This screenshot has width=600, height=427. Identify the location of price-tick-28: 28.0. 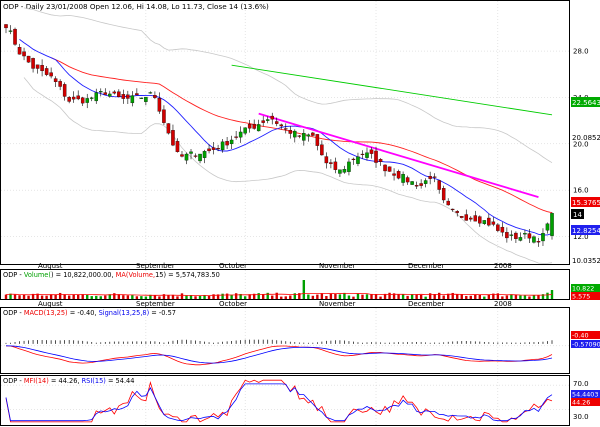
(581, 52).